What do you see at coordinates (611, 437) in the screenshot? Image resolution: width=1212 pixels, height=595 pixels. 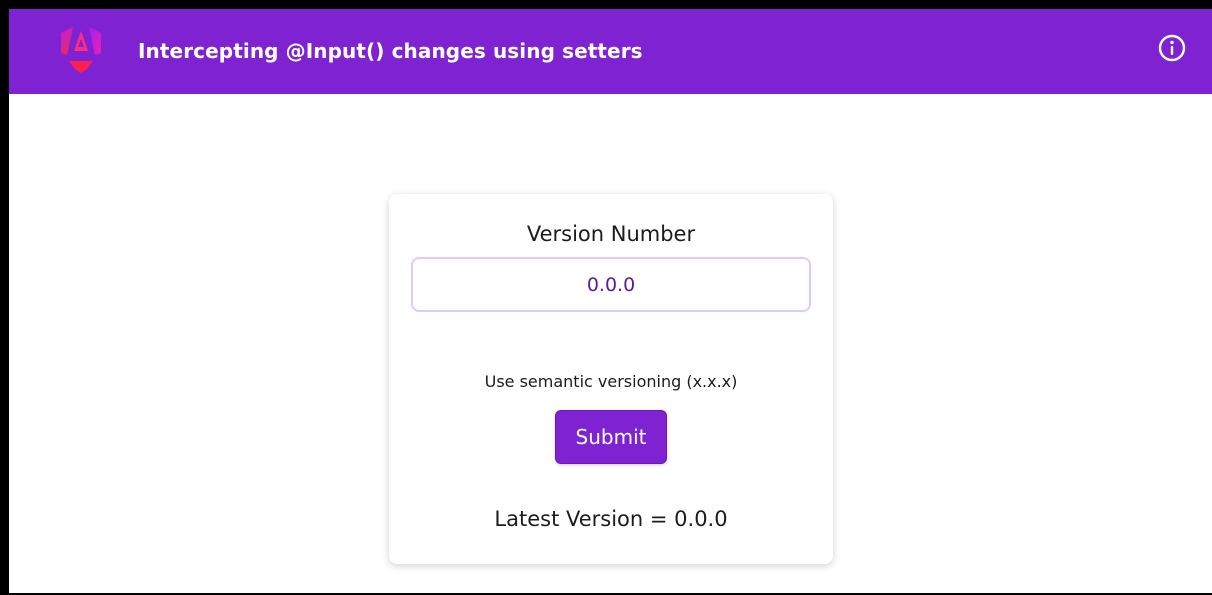 I see `submit-button: Submit` at bounding box center [611, 437].